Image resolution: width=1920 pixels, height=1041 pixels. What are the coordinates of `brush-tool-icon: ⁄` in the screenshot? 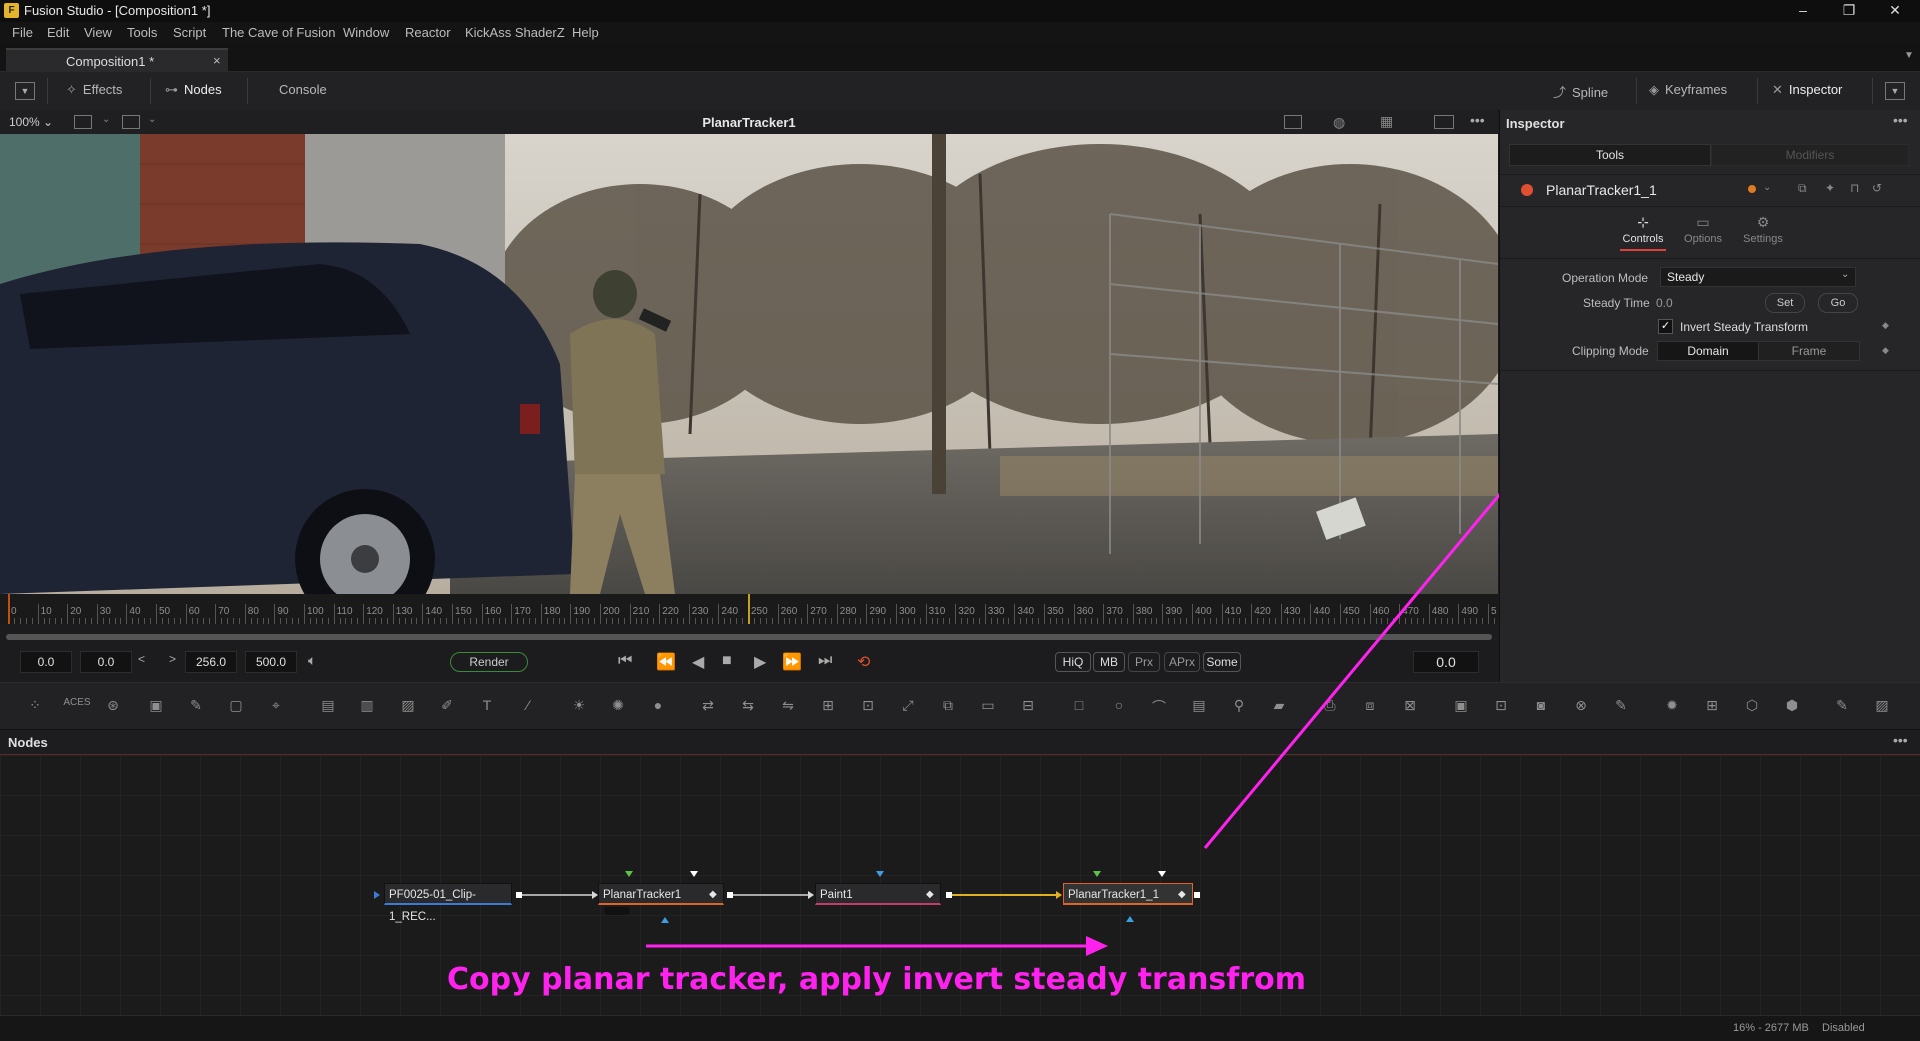 It's located at (528, 706).